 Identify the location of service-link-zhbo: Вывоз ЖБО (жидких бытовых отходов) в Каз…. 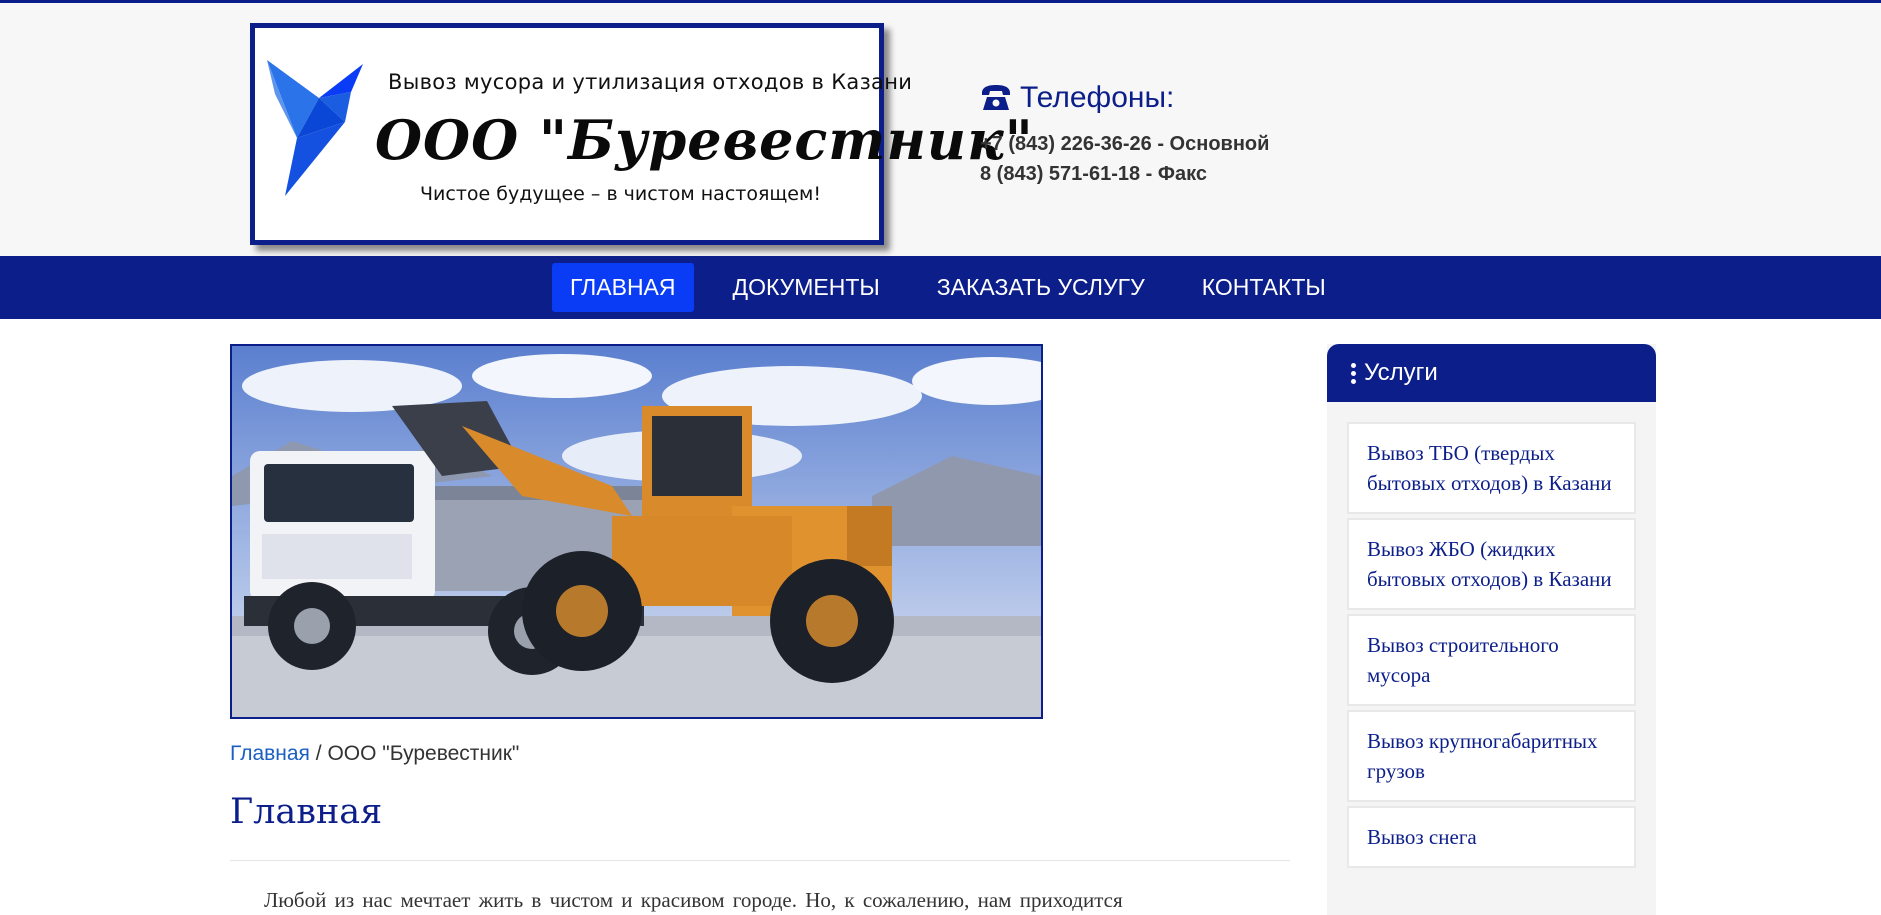
(1491, 564).